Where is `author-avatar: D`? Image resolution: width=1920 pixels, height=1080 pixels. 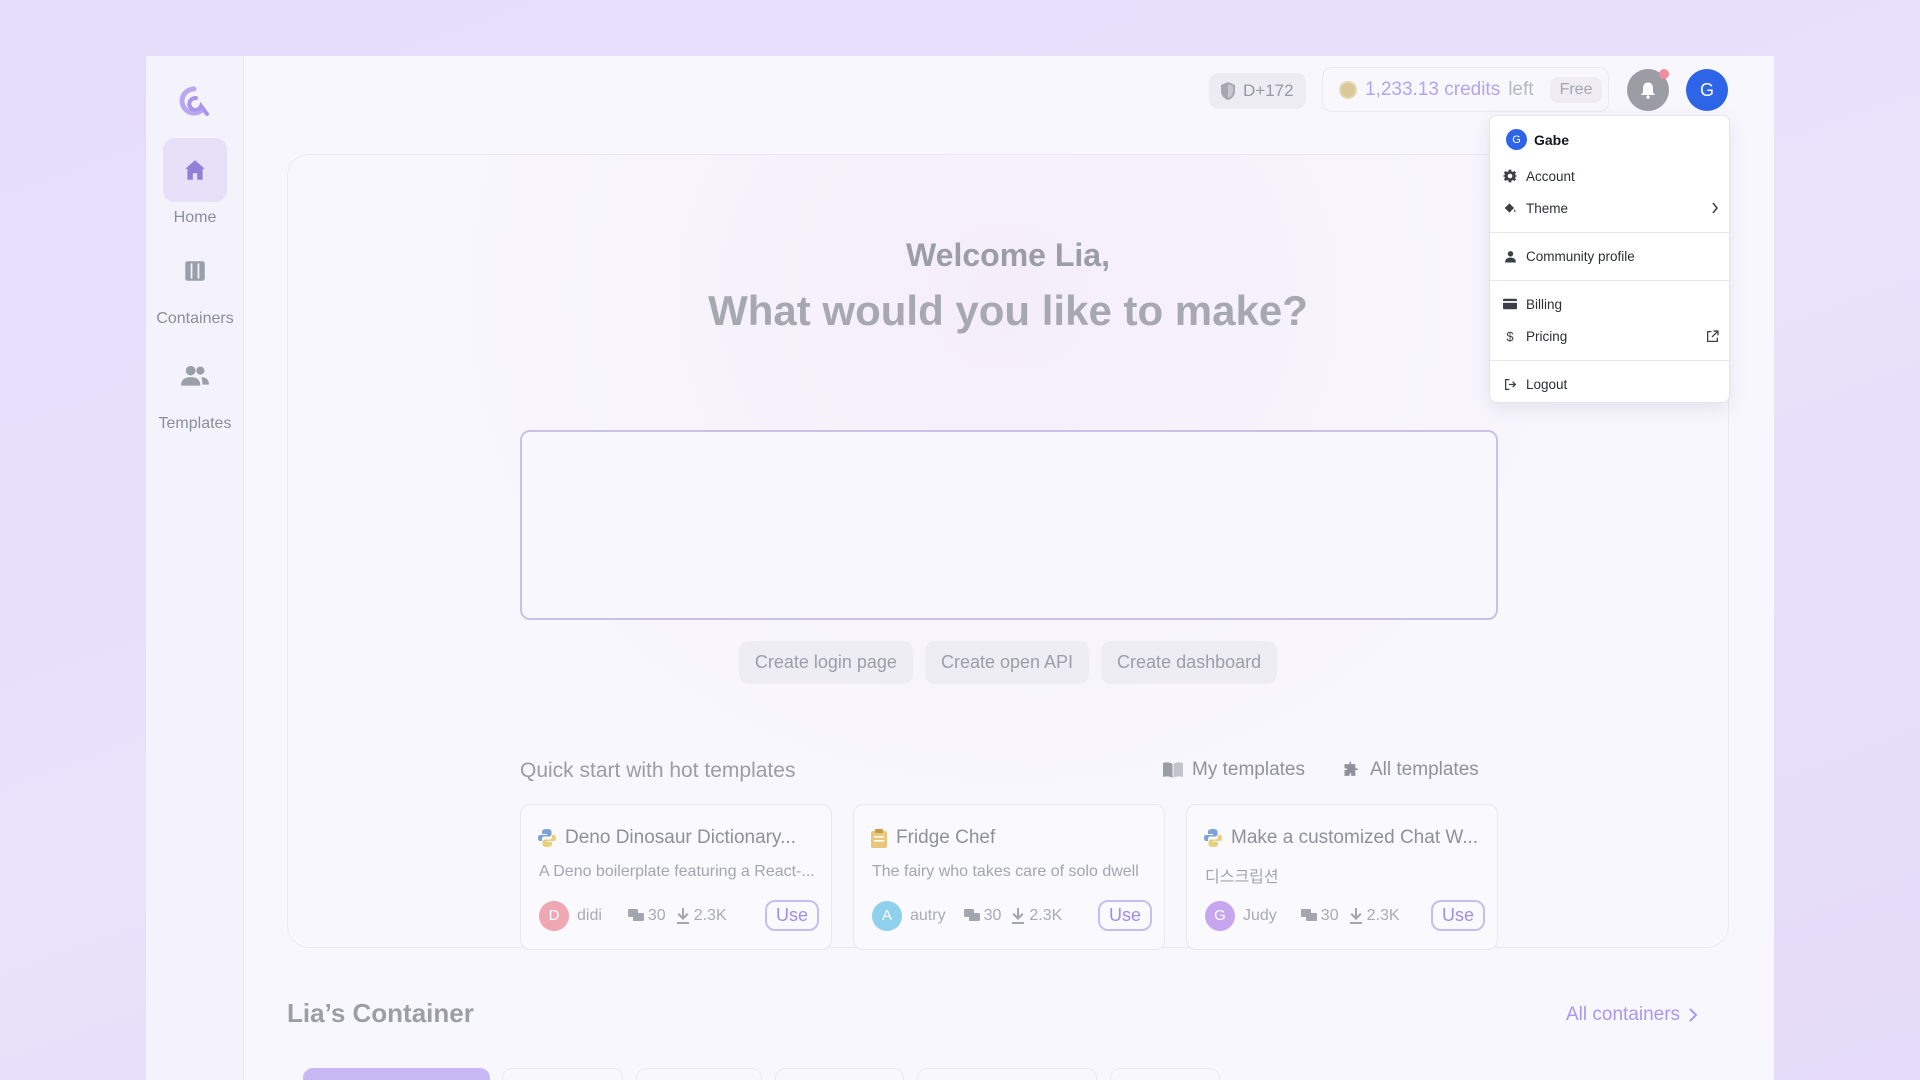 author-avatar: D is located at coordinates (554, 915).